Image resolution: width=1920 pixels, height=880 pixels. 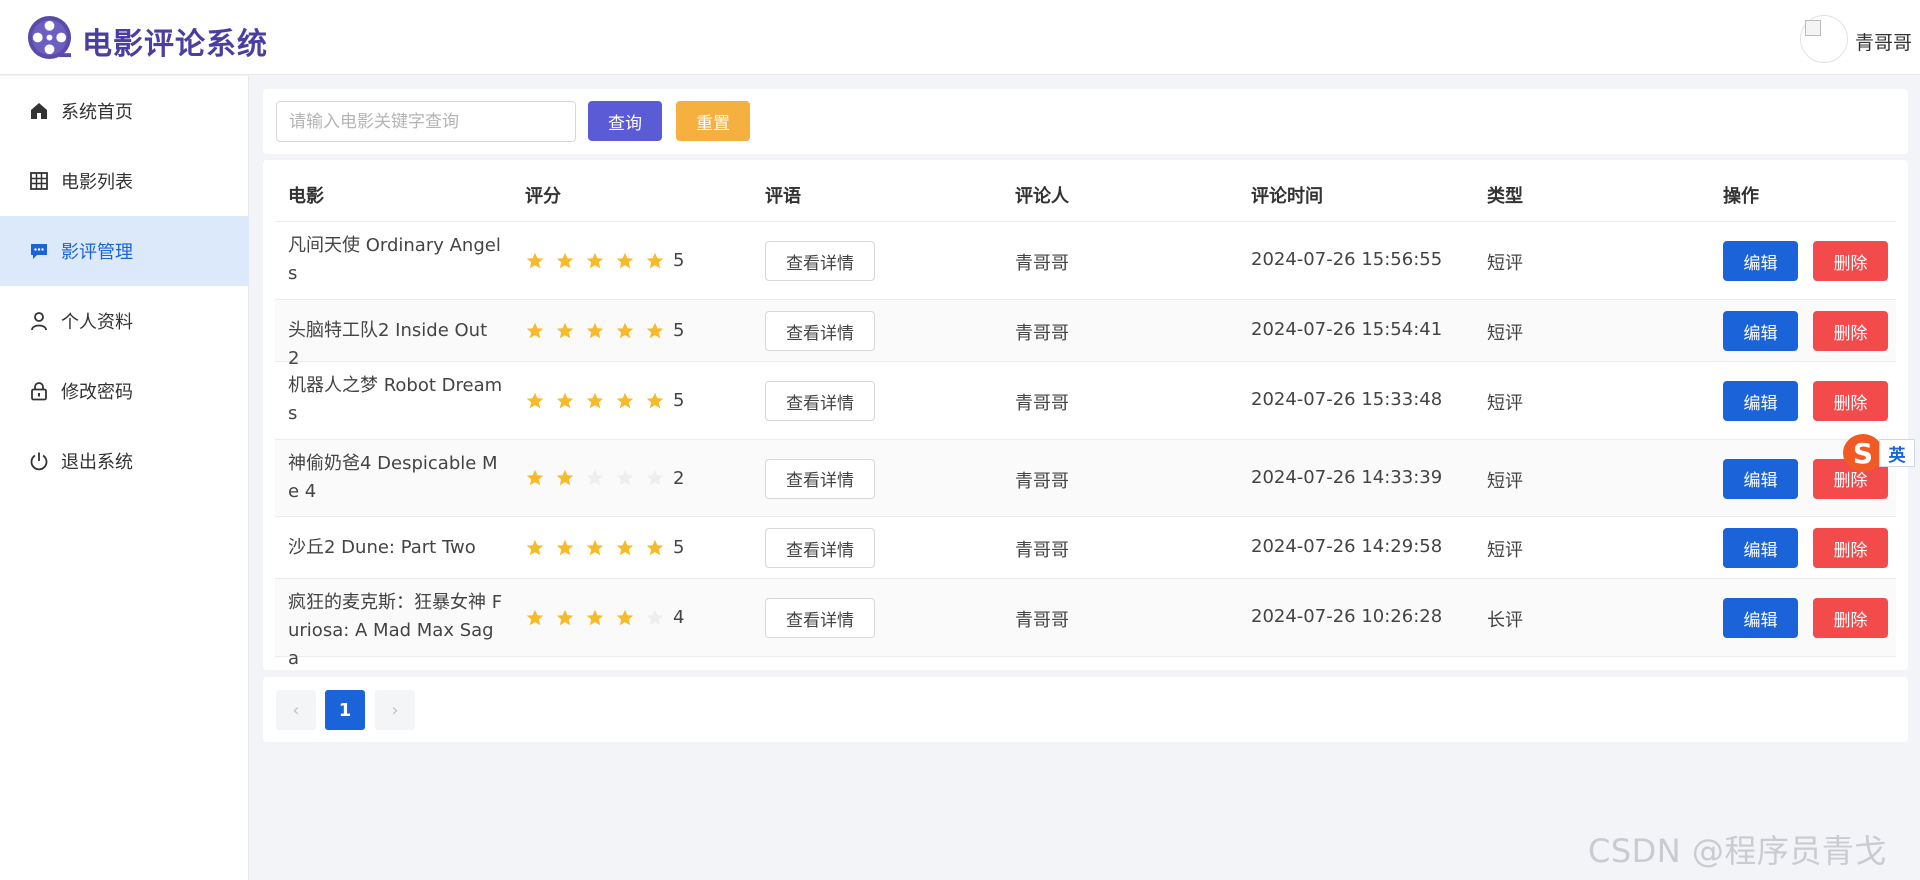 What do you see at coordinates (124, 251) in the screenshot?
I see `sidebar-item-review-management: 影评管理` at bounding box center [124, 251].